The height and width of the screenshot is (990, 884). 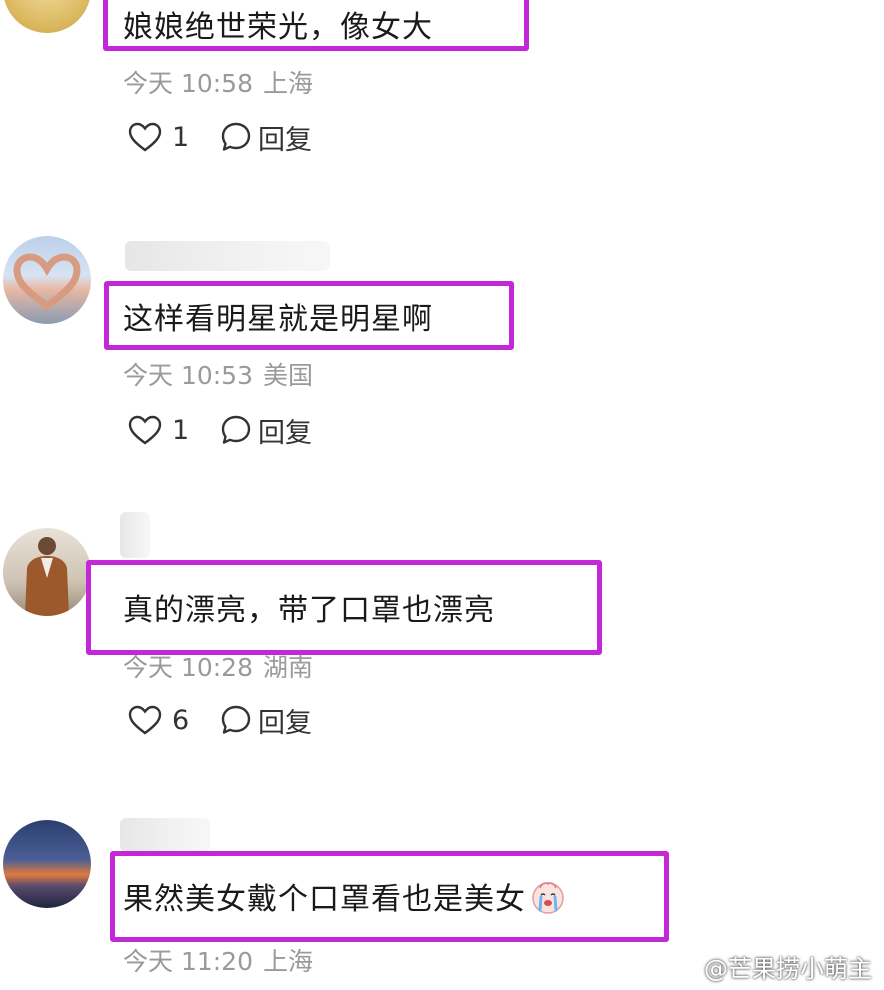 I want to click on comment-time: 今天 11:20, so click(x=188, y=961).